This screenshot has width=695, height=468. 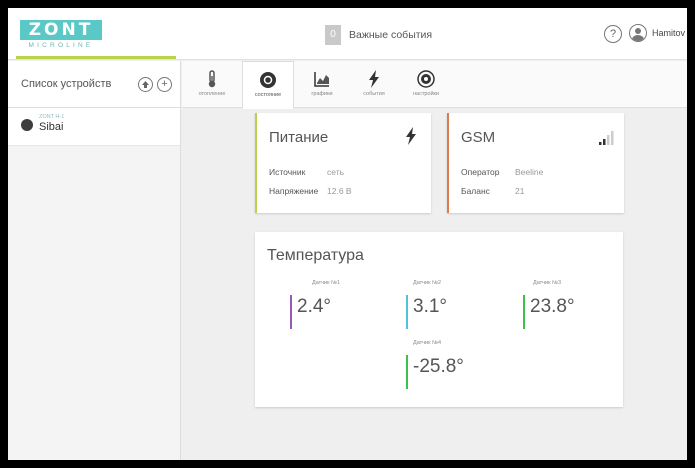 I want to click on power-title: Питание, so click(x=299, y=137).